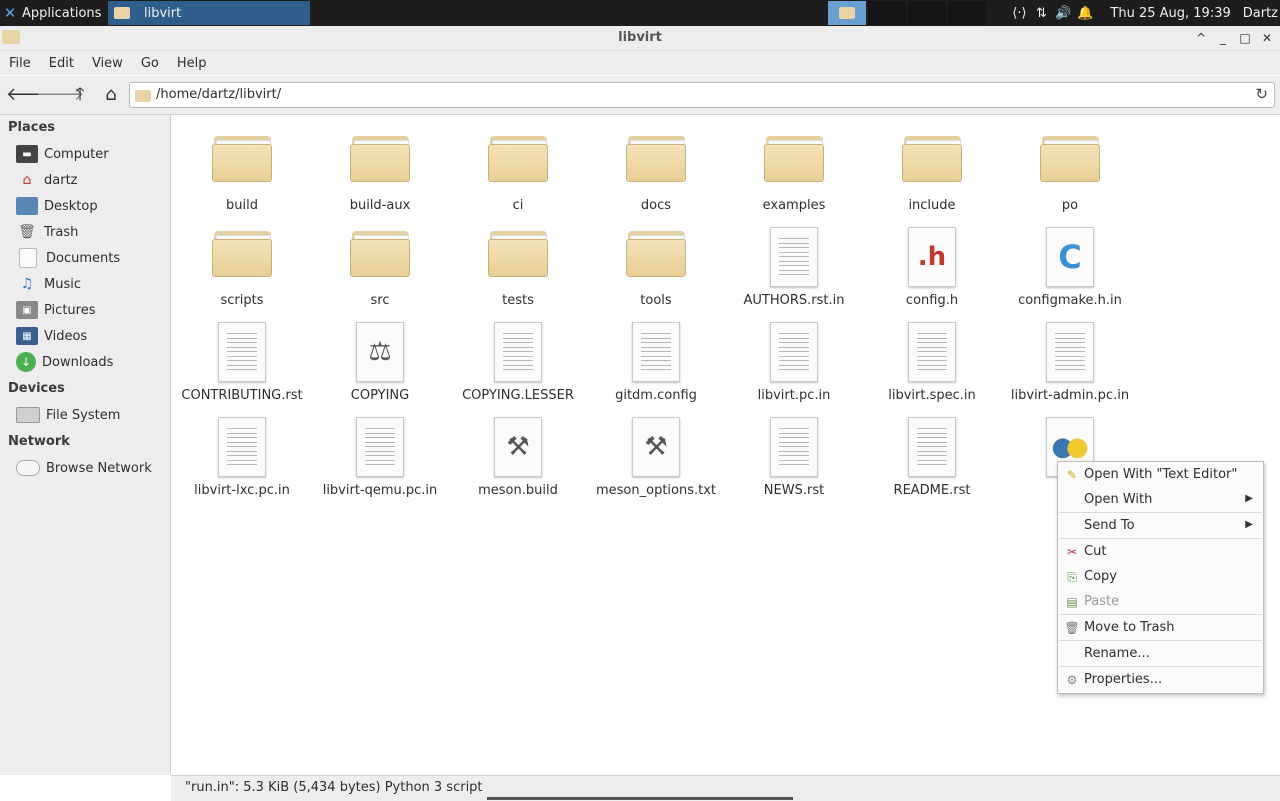  What do you see at coordinates (1160, 628) in the screenshot?
I see `move-to-trash-item: 🗑 Move to Trash` at bounding box center [1160, 628].